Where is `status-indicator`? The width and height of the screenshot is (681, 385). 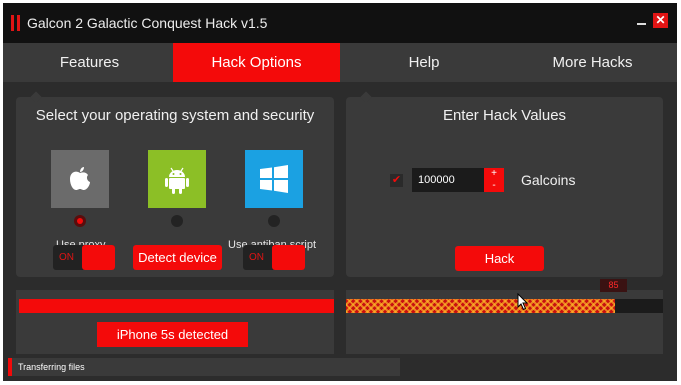 status-indicator is located at coordinates (10, 367).